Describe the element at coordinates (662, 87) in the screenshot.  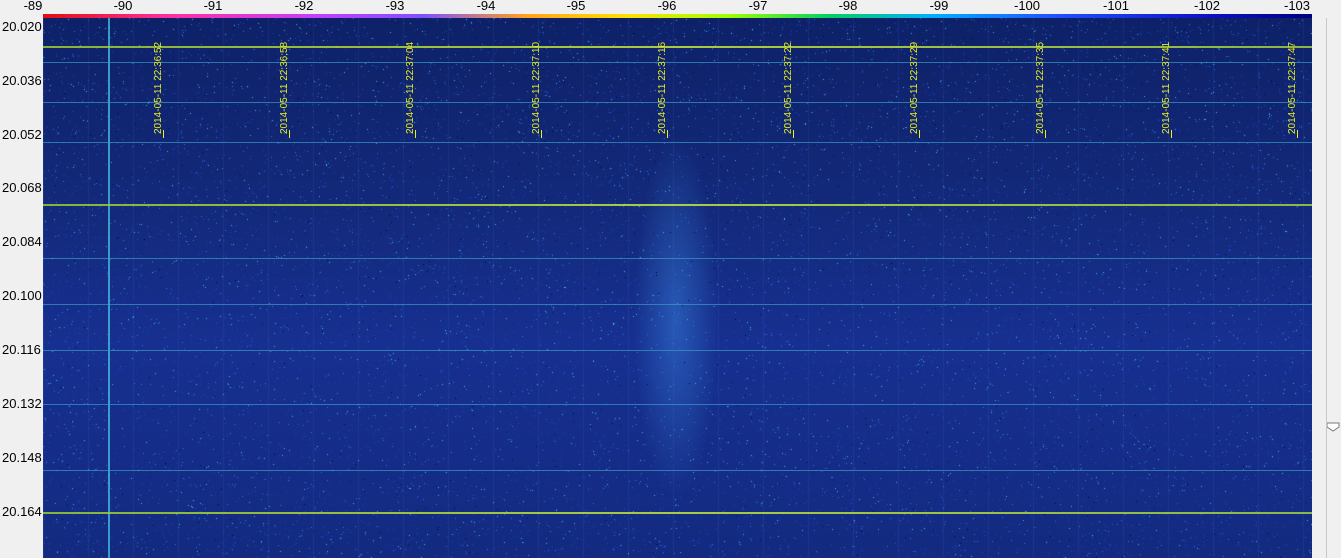
I see `timestamp-label: 2014-05-11 22:37:16` at that location.